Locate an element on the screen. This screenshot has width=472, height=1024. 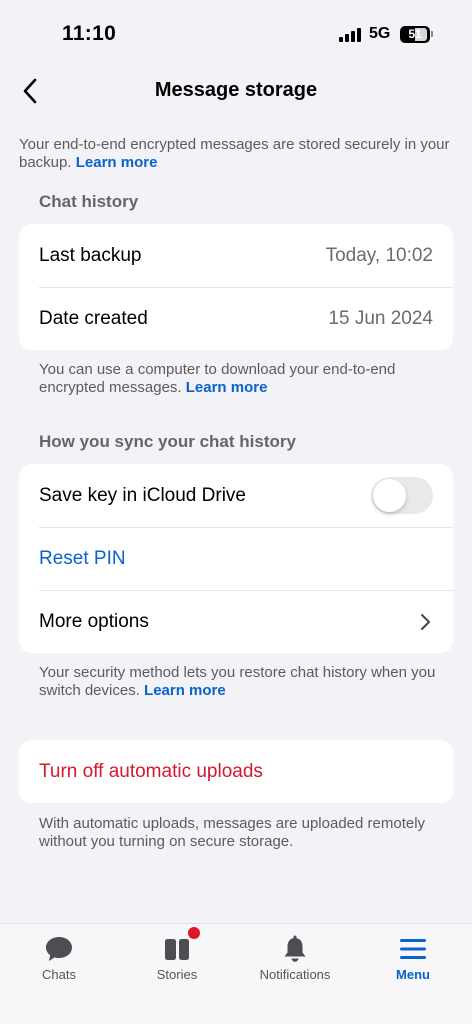
menu-icon is located at coordinates (413, 949).